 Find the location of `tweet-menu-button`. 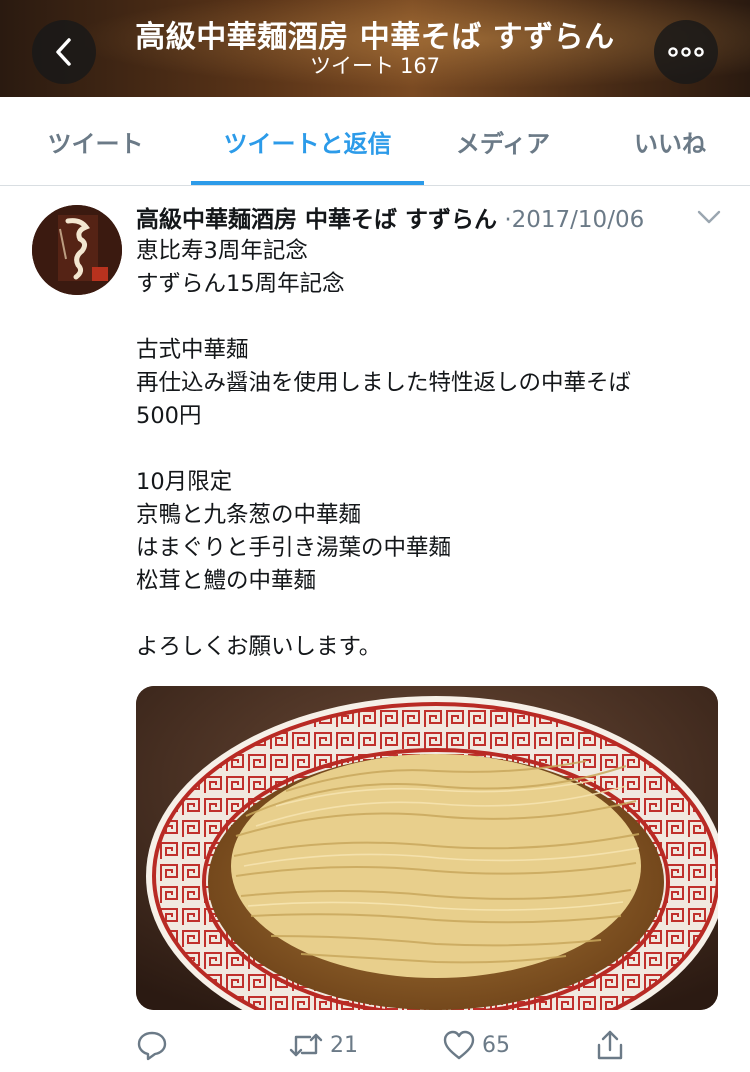

tweet-menu-button is located at coordinates (709, 217).